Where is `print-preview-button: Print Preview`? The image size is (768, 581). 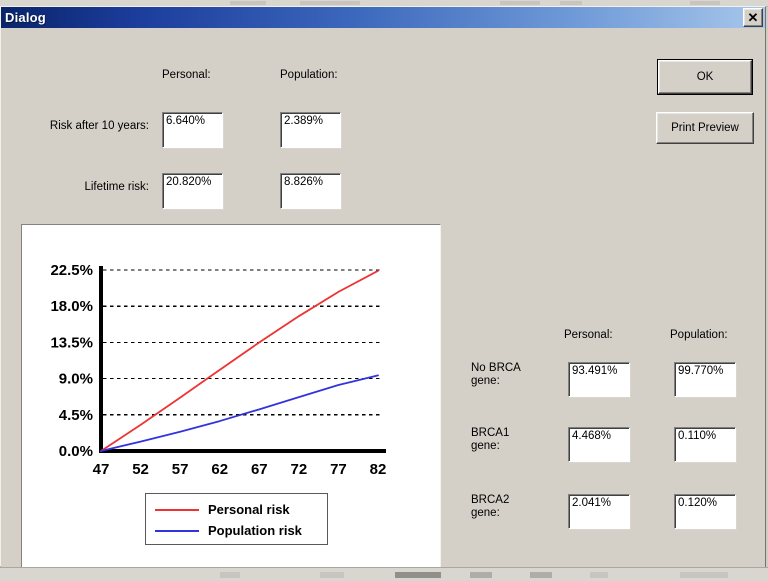
print-preview-button: Print Preview is located at coordinates (705, 128).